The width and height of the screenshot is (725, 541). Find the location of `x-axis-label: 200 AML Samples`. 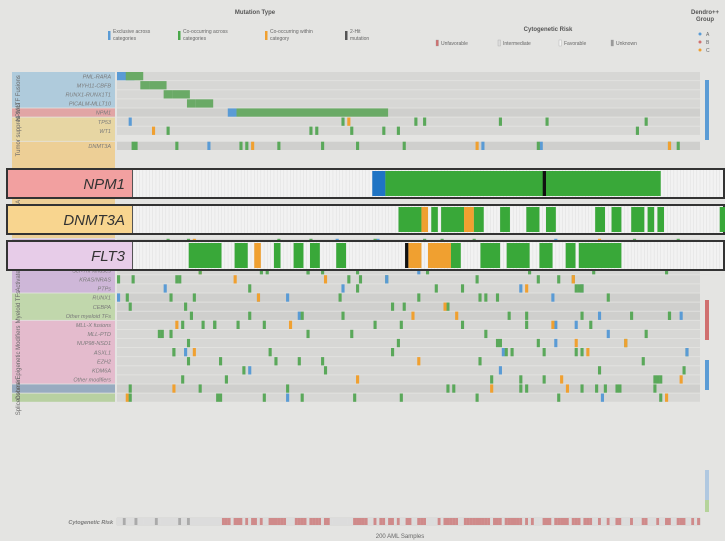

x-axis-label: 200 AML Samples is located at coordinates (400, 537).